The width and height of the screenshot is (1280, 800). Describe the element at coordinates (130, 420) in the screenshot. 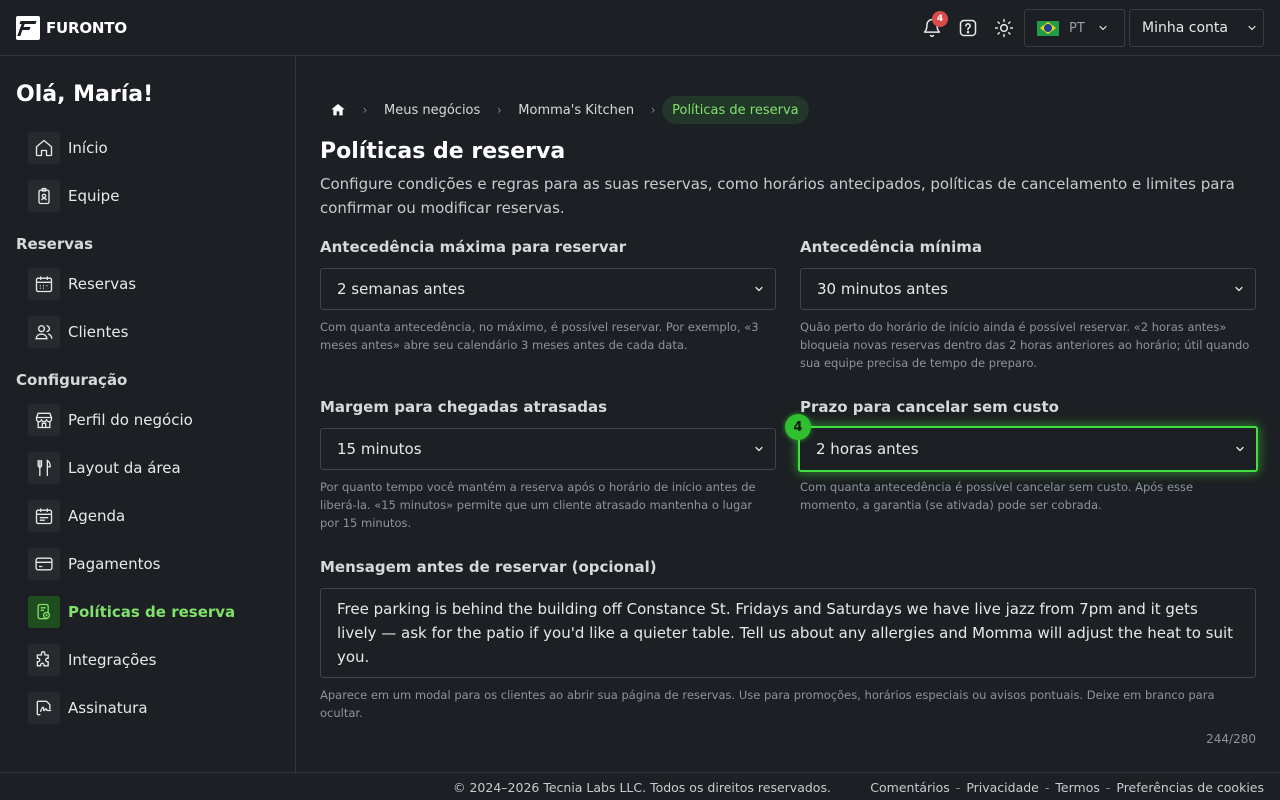

I see `sidebar-item-label: Perfil do negócio` at that location.